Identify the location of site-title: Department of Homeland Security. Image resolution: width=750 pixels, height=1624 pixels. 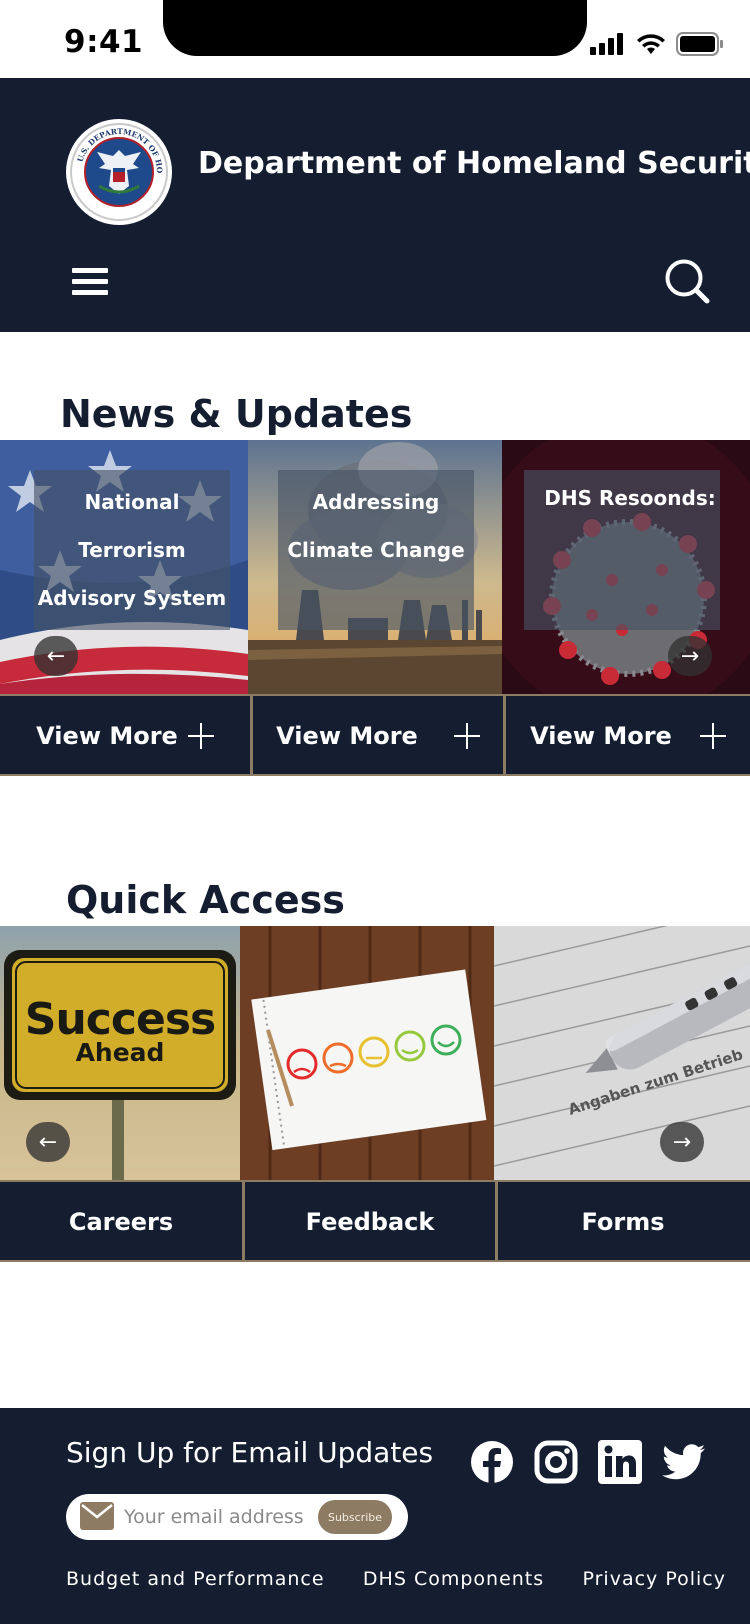
(474, 163).